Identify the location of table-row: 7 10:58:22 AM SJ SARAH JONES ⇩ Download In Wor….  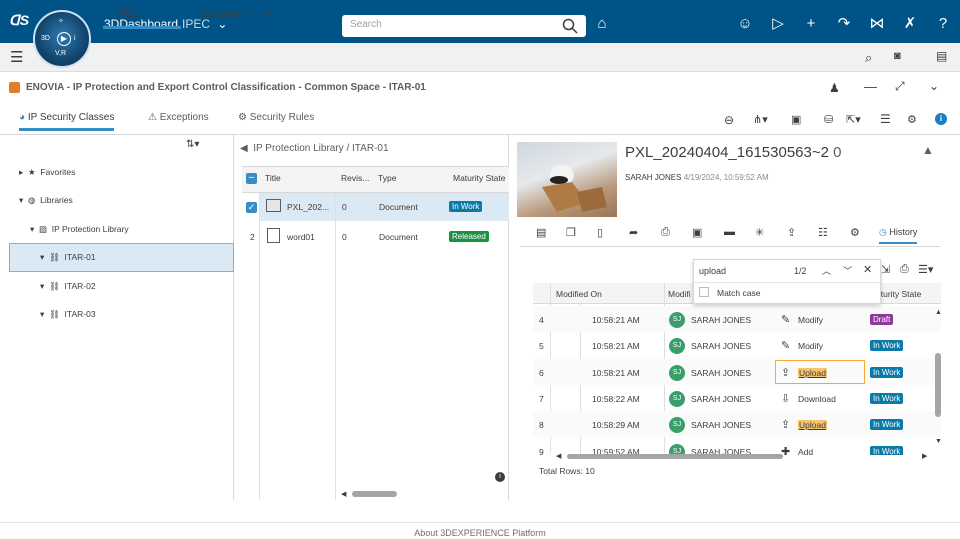
(737, 398).